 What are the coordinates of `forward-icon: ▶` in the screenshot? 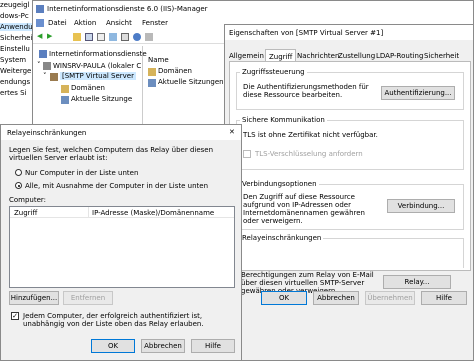 It's located at (49, 36).